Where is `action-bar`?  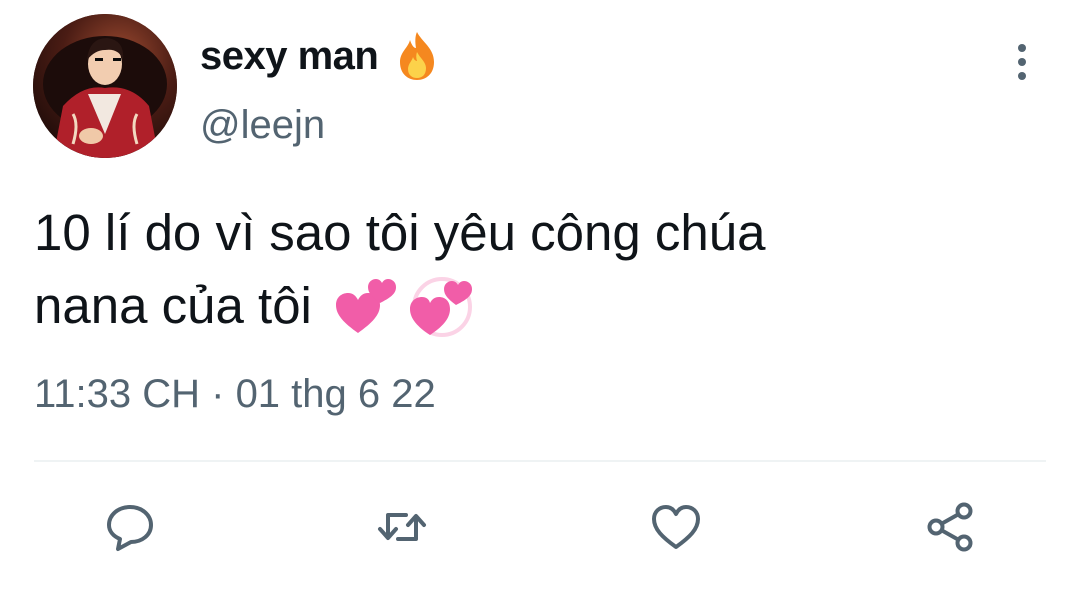
action-bar is located at coordinates (540, 527).